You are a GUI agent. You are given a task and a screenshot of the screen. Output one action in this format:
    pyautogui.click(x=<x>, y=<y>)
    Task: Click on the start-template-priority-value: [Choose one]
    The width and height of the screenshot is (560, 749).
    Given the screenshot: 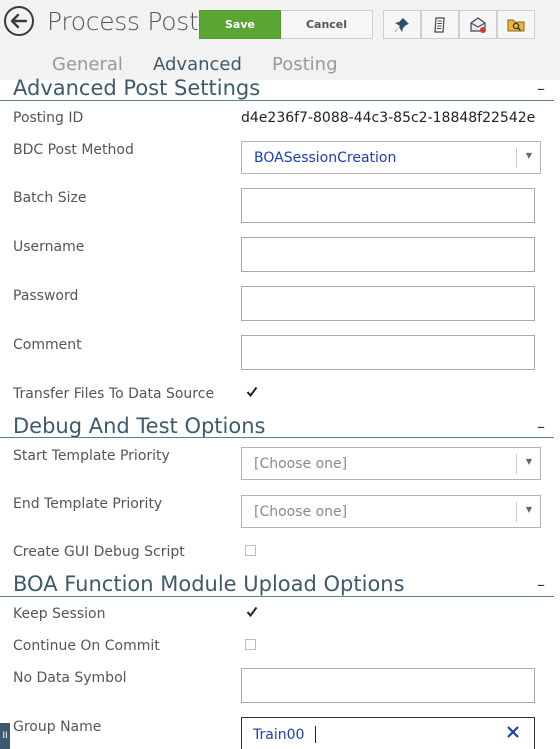 What is the action you would take?
    pyautogui.click(x=301, y=464)
    